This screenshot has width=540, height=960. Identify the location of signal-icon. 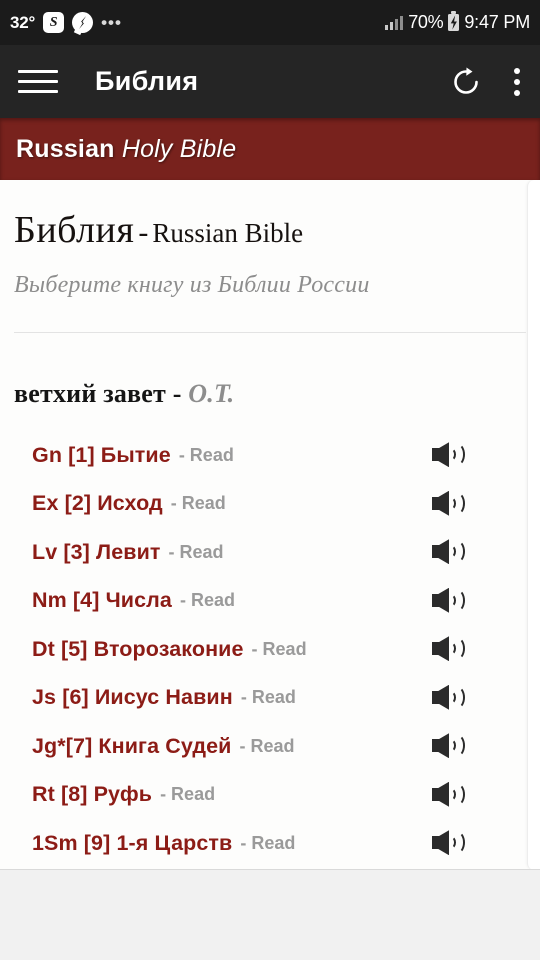
(394, 22).